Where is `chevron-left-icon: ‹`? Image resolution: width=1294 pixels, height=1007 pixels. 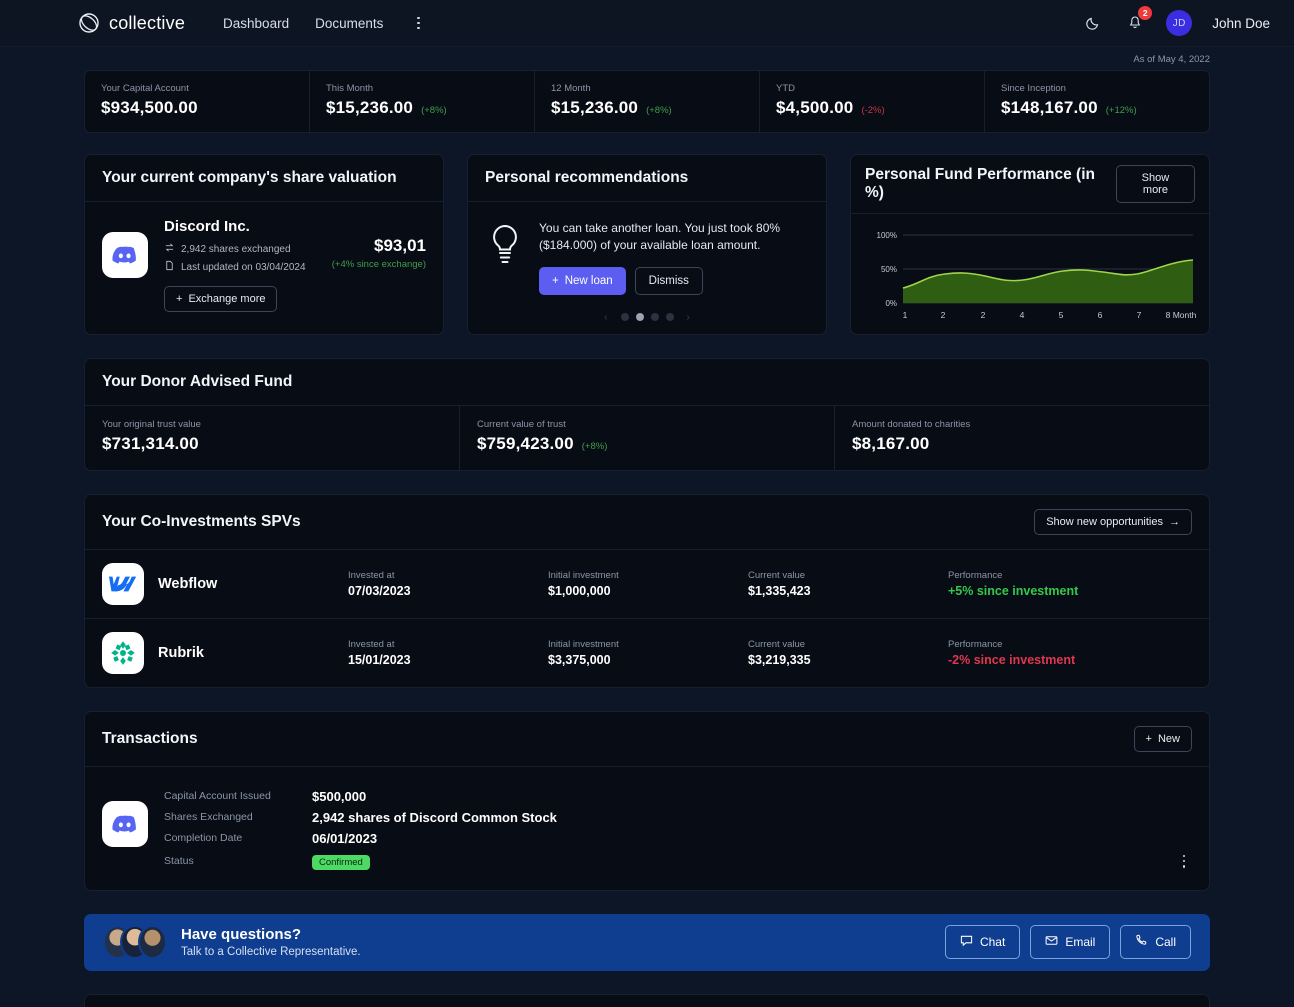 chevron-left-icon: ‹ is located at coordinates (605, 317).